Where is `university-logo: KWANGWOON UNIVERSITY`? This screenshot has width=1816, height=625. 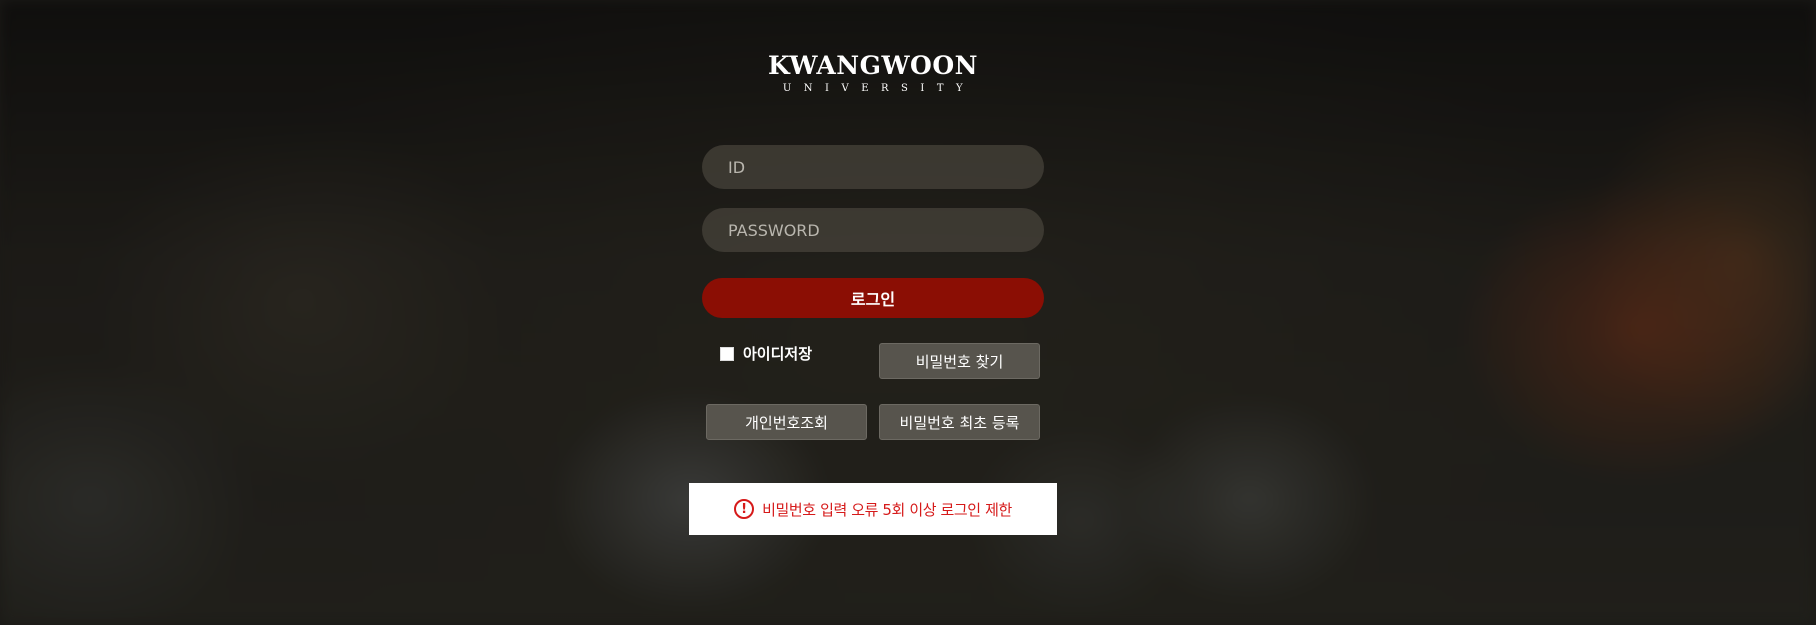
university-logo: KWANGWOON UNIVERSITY is located at coordinates (873, 74).